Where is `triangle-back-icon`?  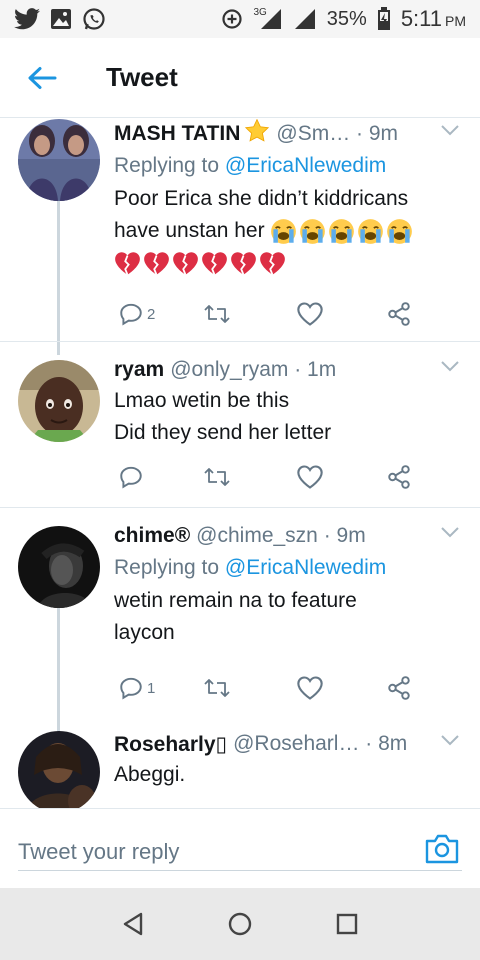 triangle-back-icon is located at coordinates (133, 924).